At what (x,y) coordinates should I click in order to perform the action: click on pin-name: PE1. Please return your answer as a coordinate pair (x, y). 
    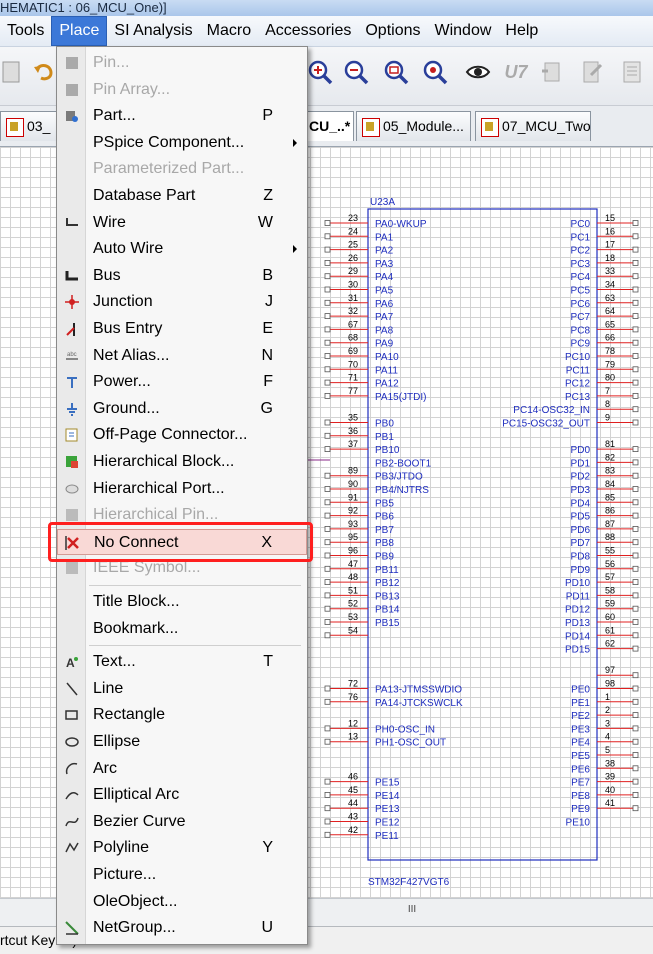
    Looking at the image, I should click on (580, 703).